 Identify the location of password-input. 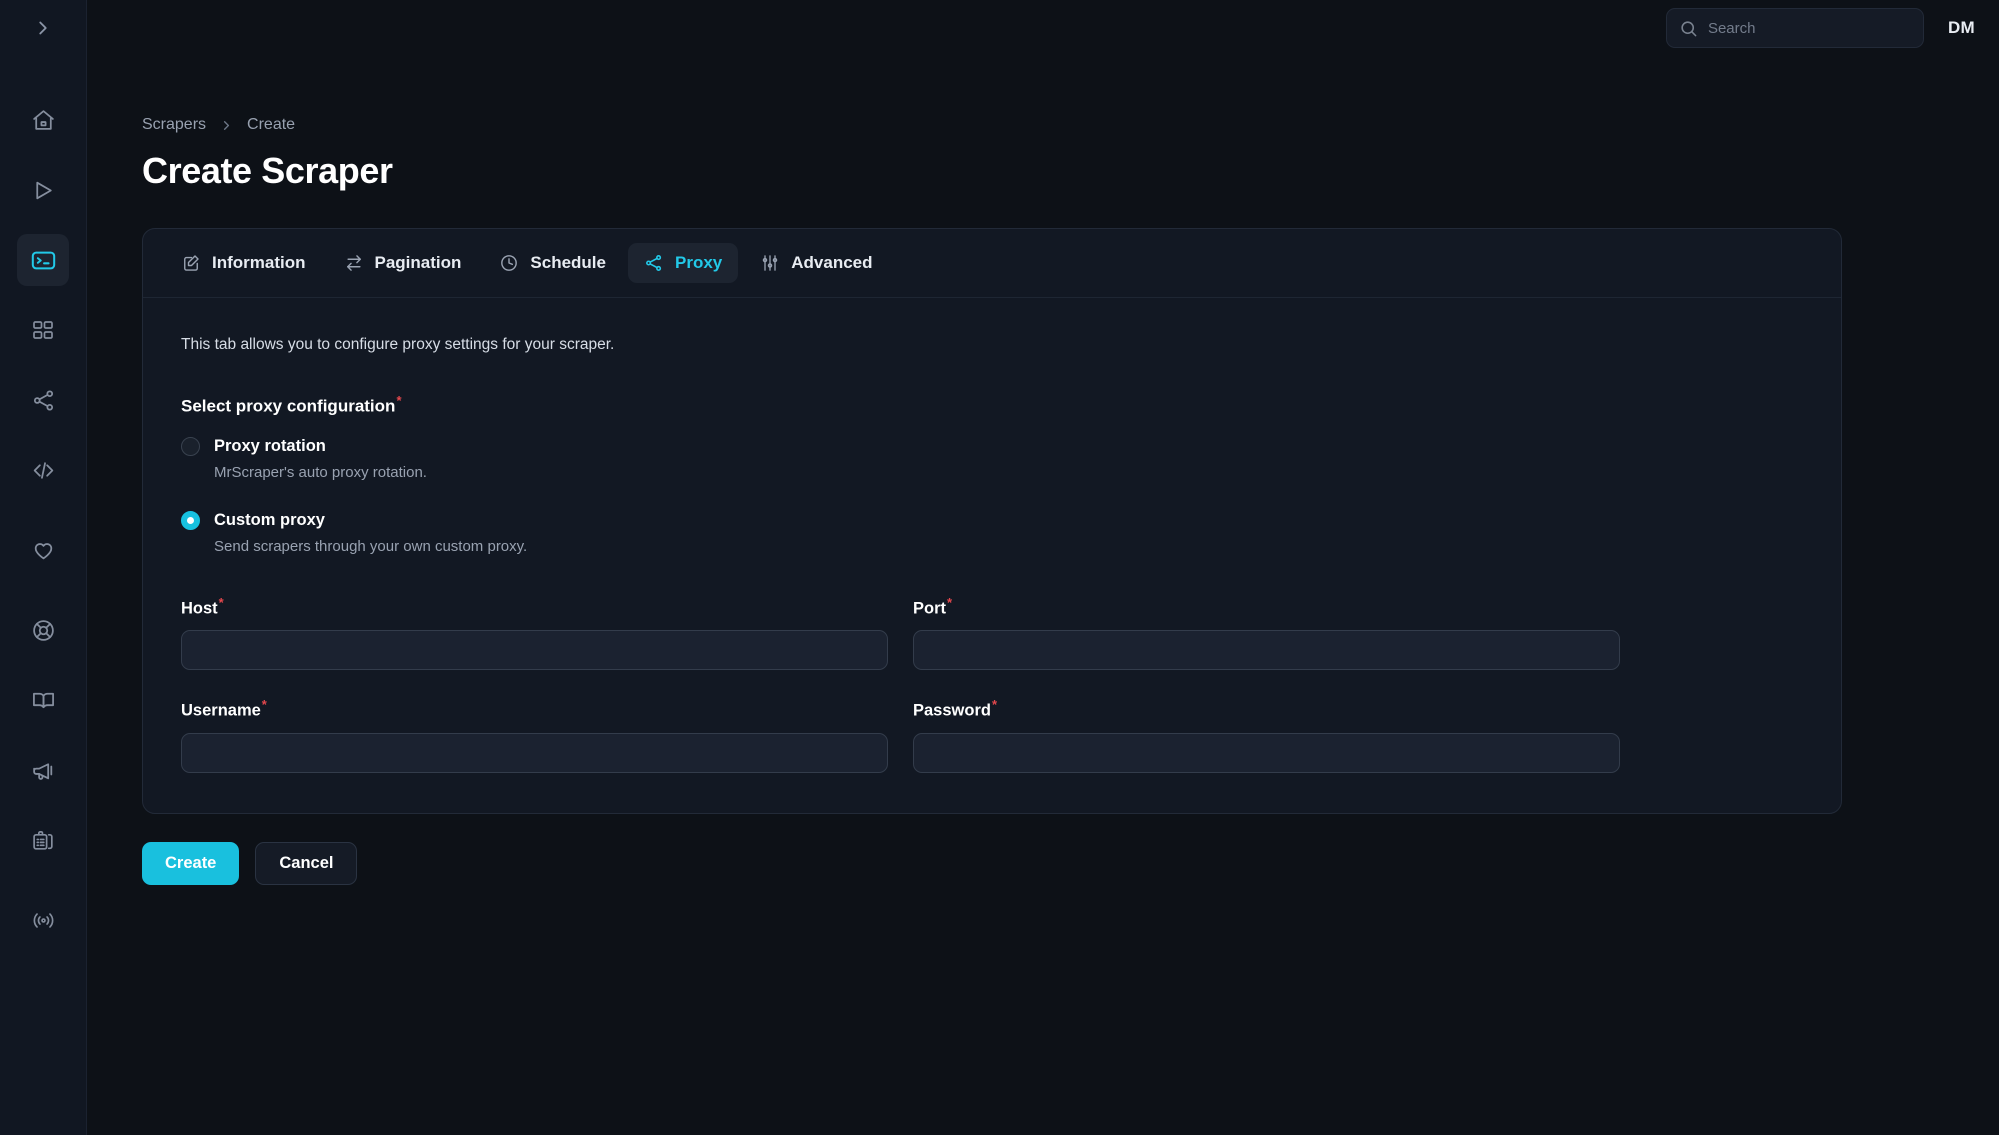
(1266, 752).